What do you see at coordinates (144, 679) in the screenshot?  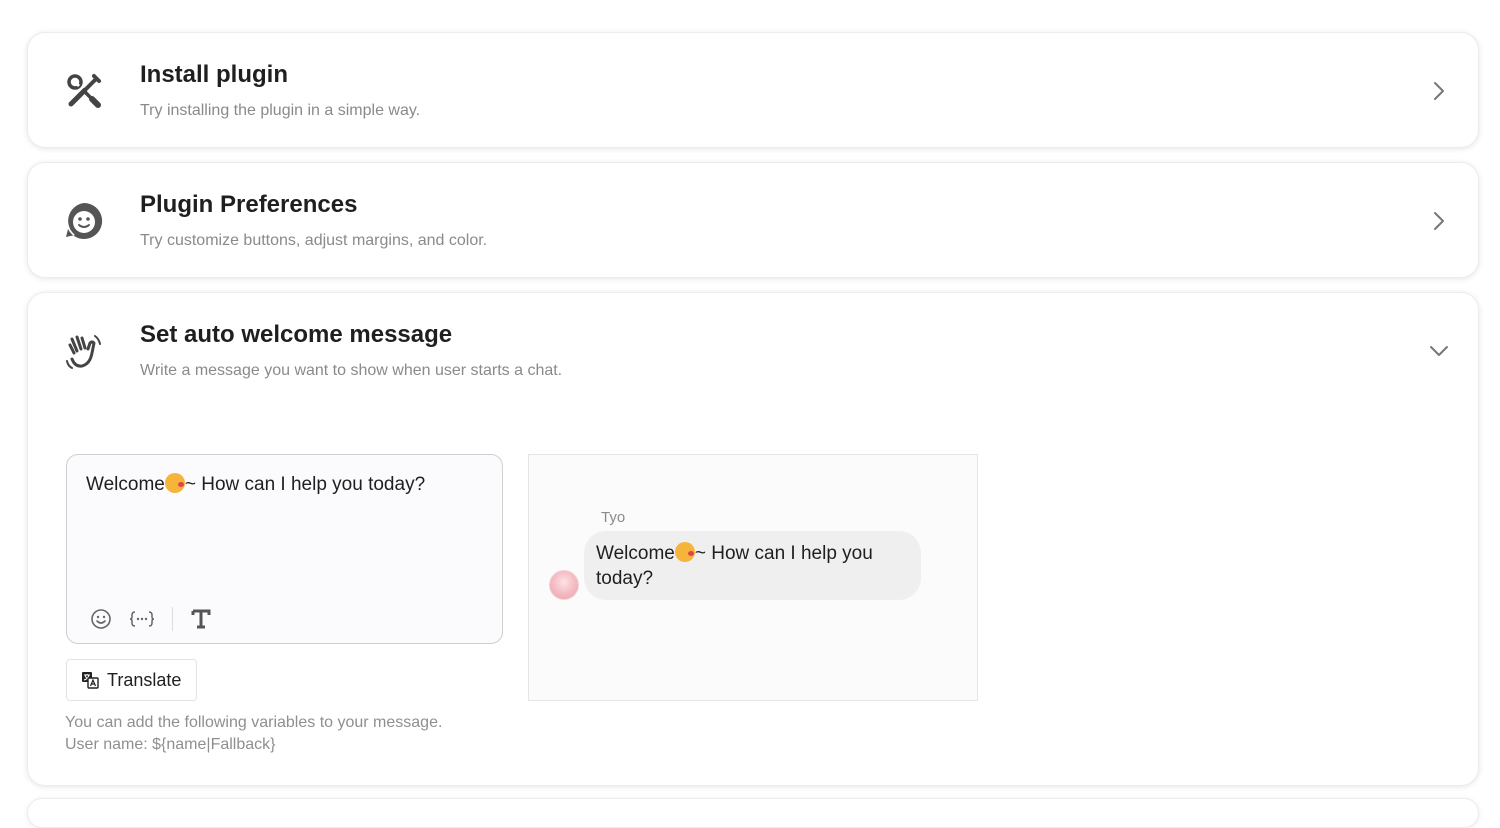 I see `translate-label: Translate` at bounding box center [144, 679].